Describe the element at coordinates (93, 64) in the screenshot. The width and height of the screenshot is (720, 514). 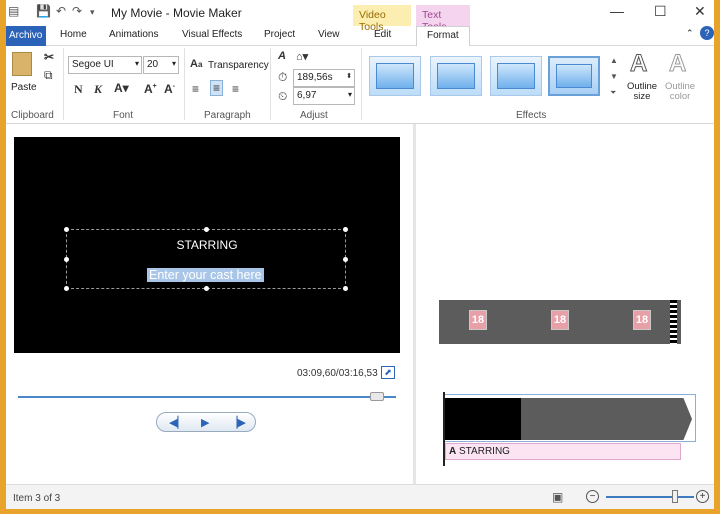
I see `font-family-value: Segoe UI` at that location.